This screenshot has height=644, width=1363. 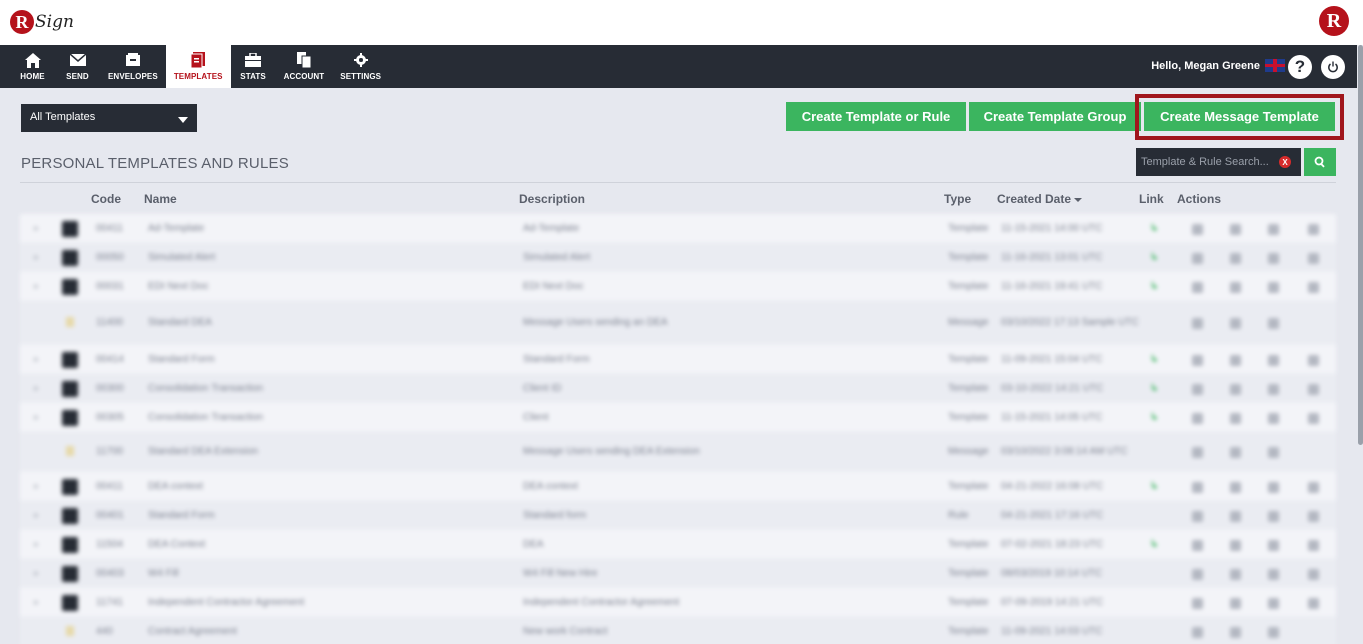 I want to click on row-name: EDI Next Doc, so click(x=178, y=286).